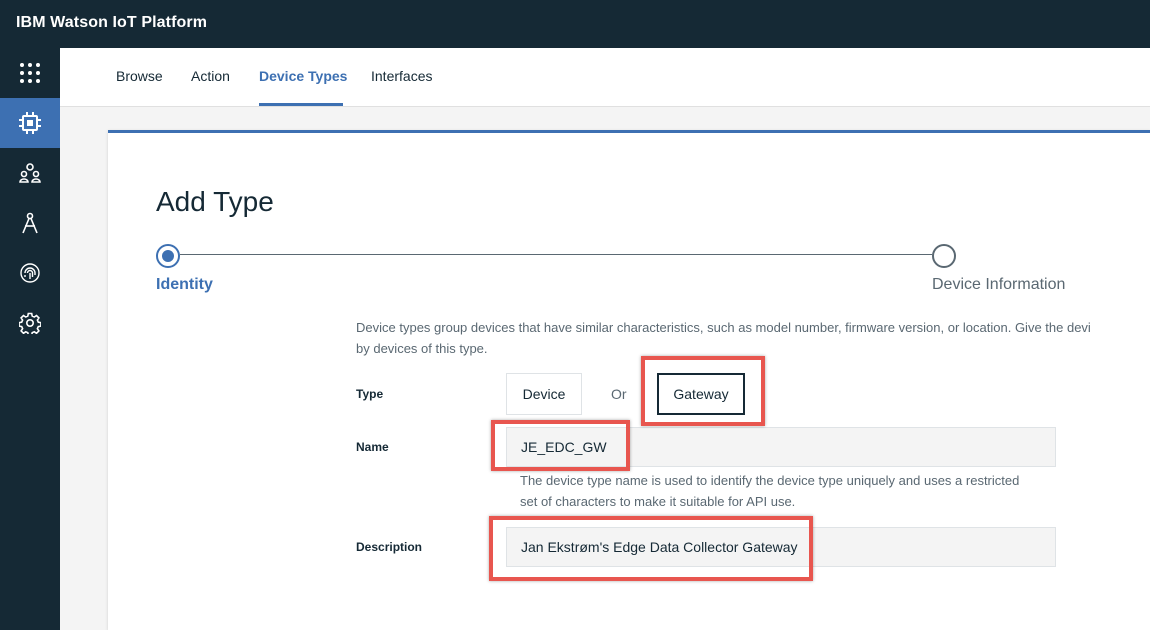  What do you see at coordinates (999, 284) in the screenshot?
I see `step-device-information-label: Device Information` at bounding box center [999, 284].